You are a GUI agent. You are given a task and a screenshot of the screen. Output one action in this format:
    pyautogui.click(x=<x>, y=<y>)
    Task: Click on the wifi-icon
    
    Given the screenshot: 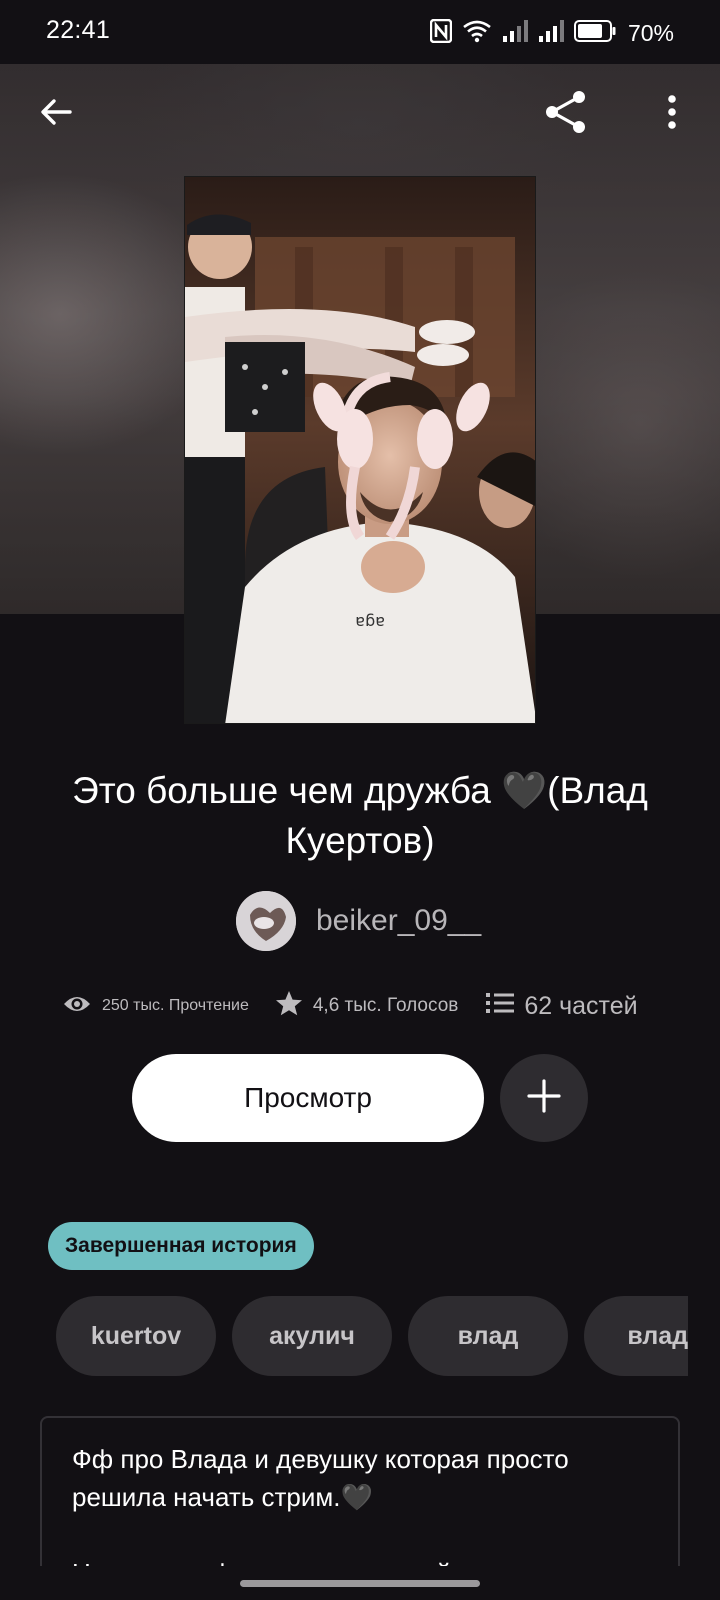 What is the action you would take?
    pyautogui.click(x=477, y=33)
    